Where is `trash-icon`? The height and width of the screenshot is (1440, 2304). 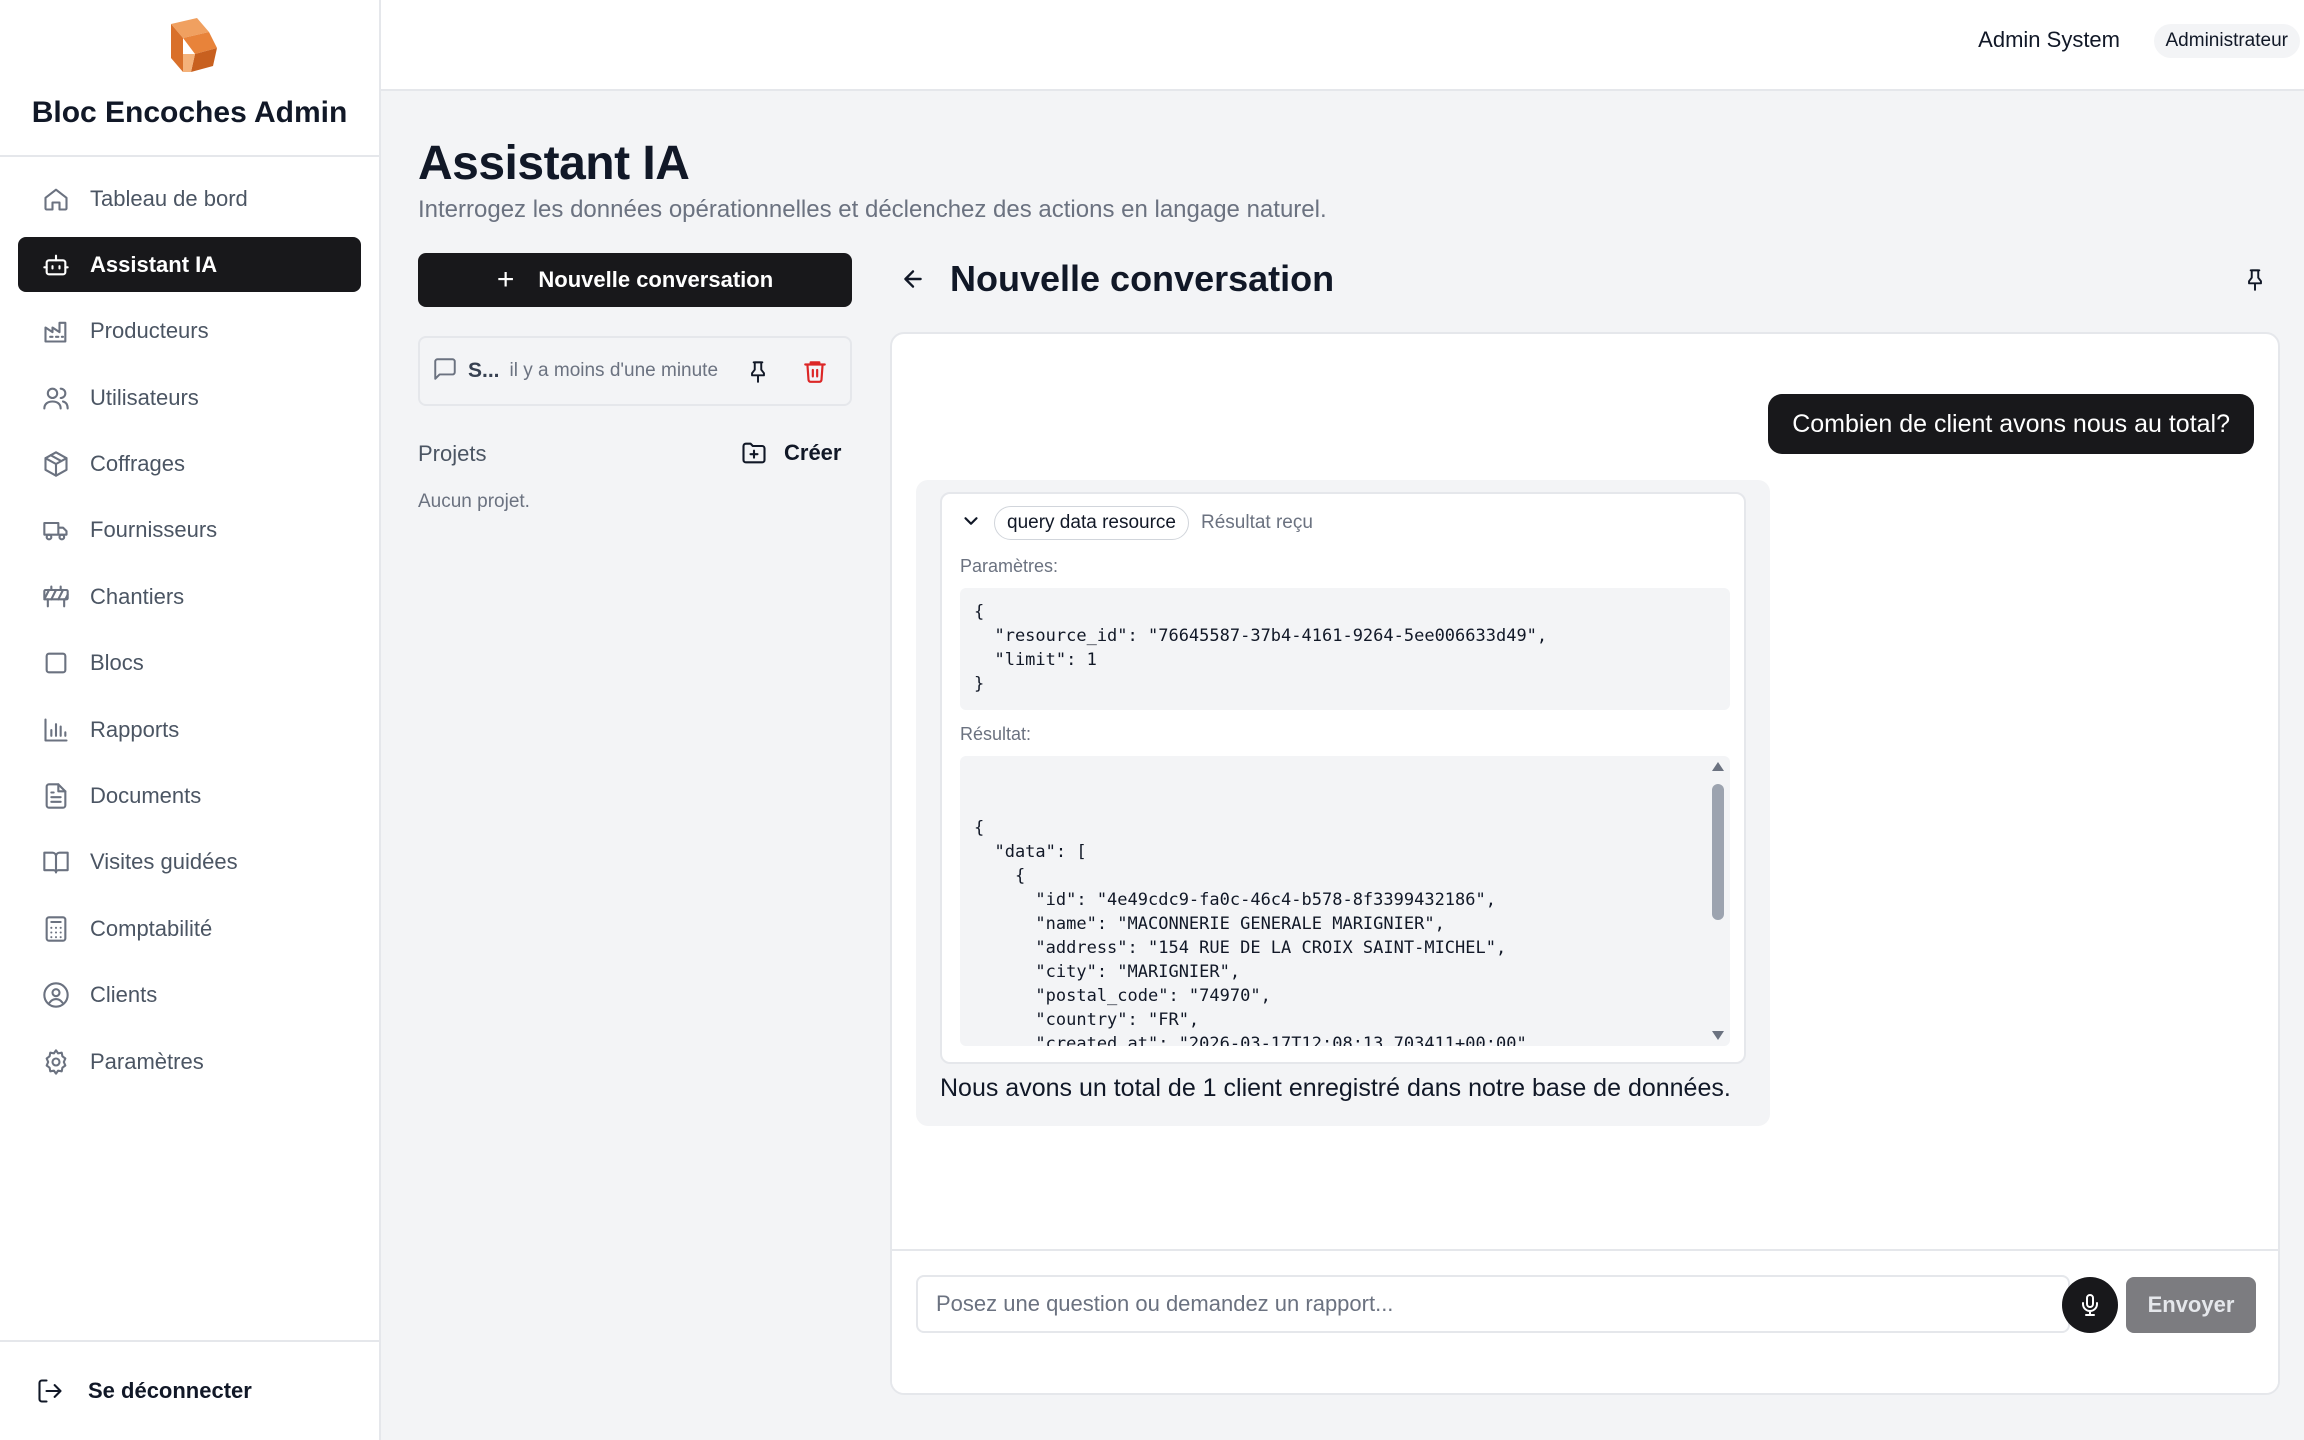
trash-icon is located at coordinates (815, 373).